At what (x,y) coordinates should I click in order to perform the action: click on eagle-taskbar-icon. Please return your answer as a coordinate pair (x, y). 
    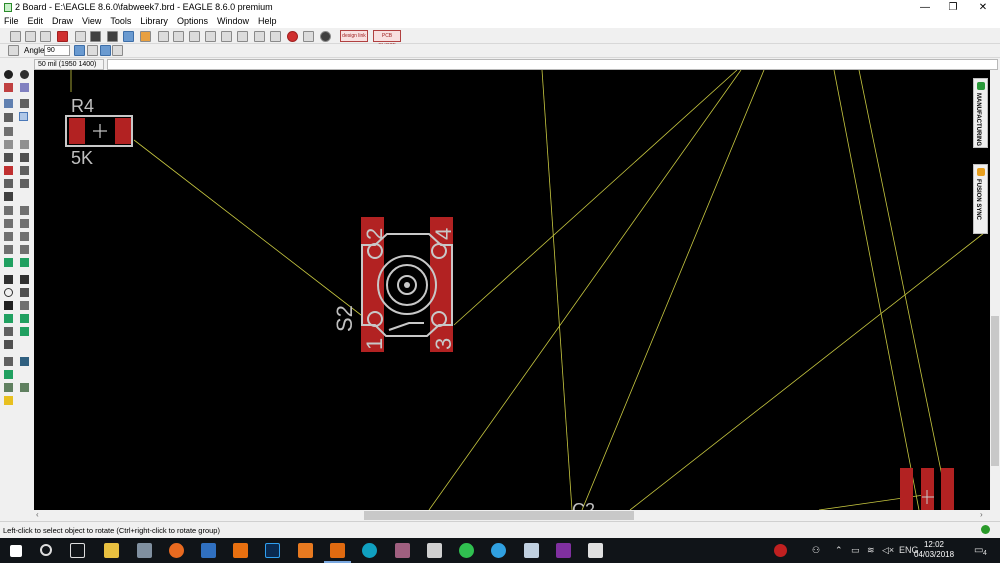
    Looking at the image, I should click on (337, 553).